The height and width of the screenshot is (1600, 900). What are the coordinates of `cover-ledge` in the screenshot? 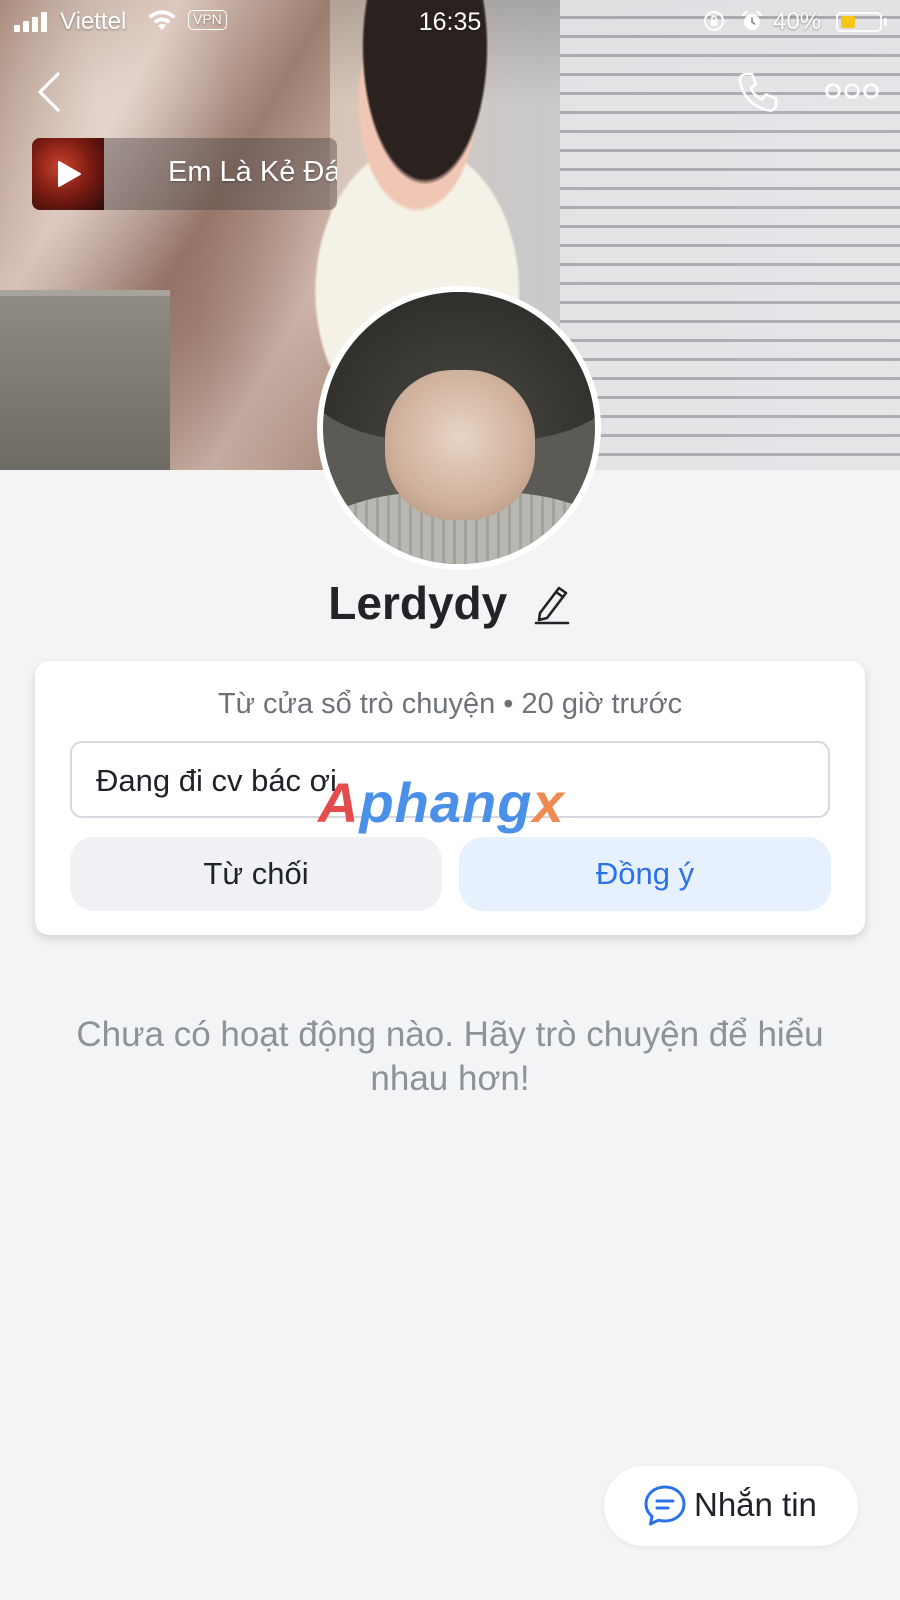 It's located at (85, 380).